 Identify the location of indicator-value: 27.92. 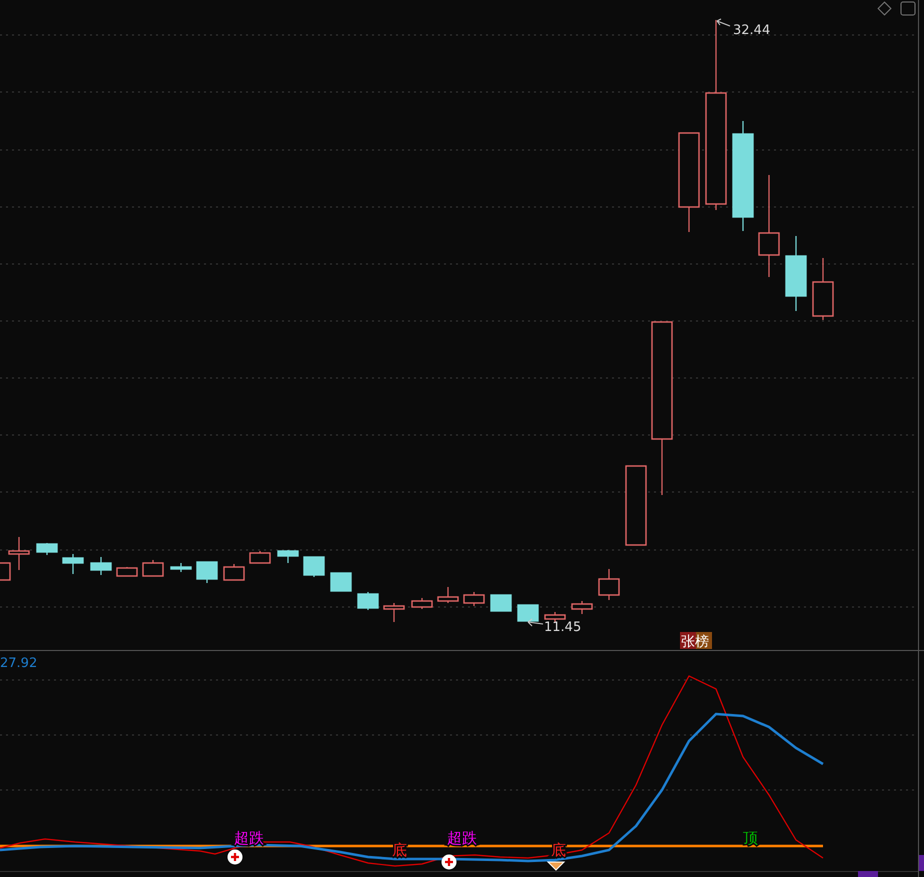
(19, 663).